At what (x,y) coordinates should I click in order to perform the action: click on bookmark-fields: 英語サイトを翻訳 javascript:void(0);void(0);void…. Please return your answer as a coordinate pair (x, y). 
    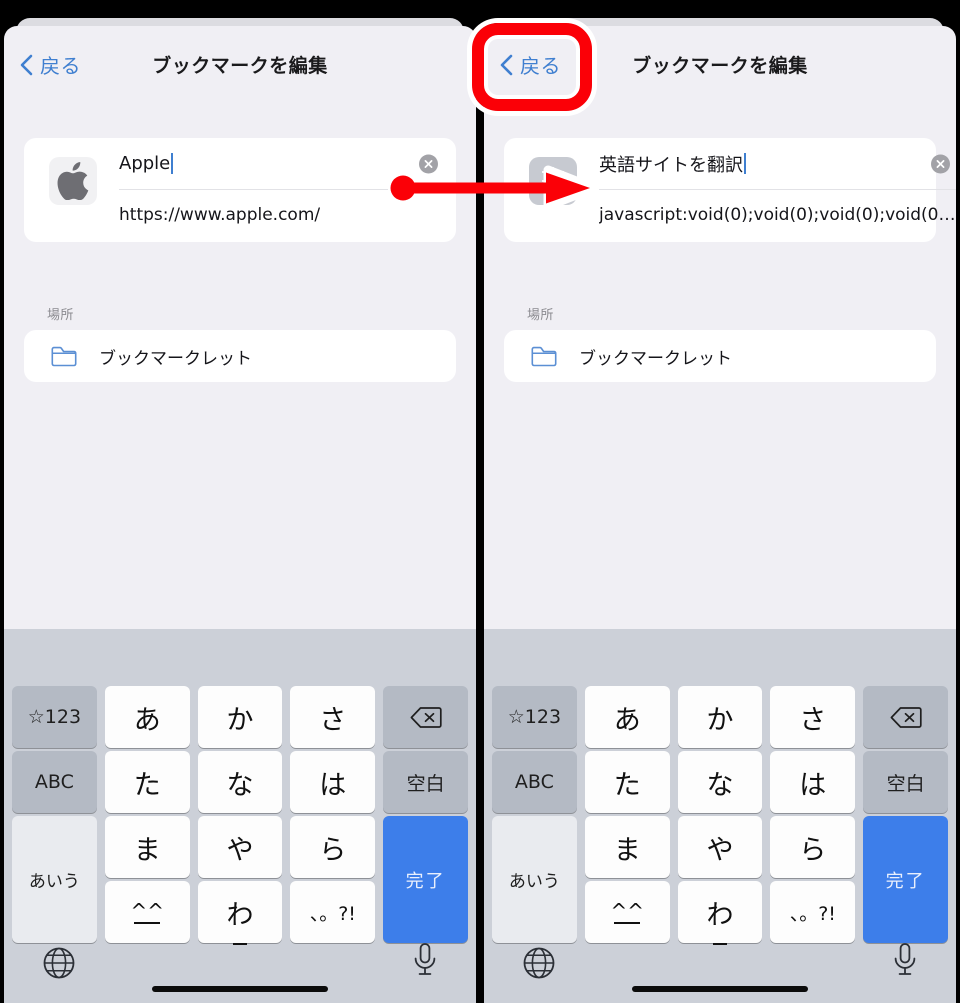
    Looking at the image, I should click on (777, 189).